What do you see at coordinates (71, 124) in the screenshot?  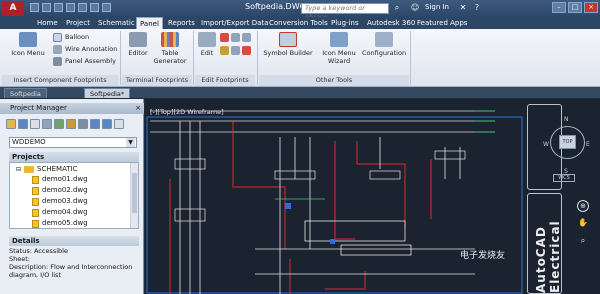 I see `plot-icon` at bounding box center [71, 124].